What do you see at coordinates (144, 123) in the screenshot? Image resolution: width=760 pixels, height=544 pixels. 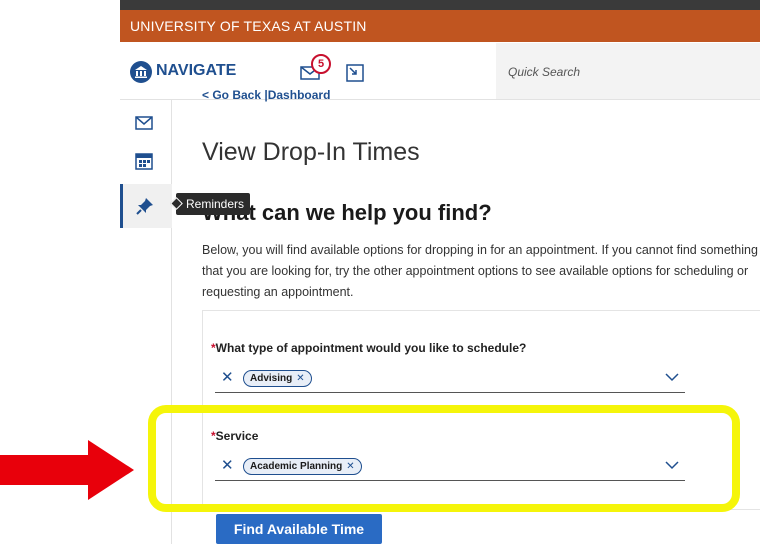 I see `envelope-icon` at bounding box center [144, 123].